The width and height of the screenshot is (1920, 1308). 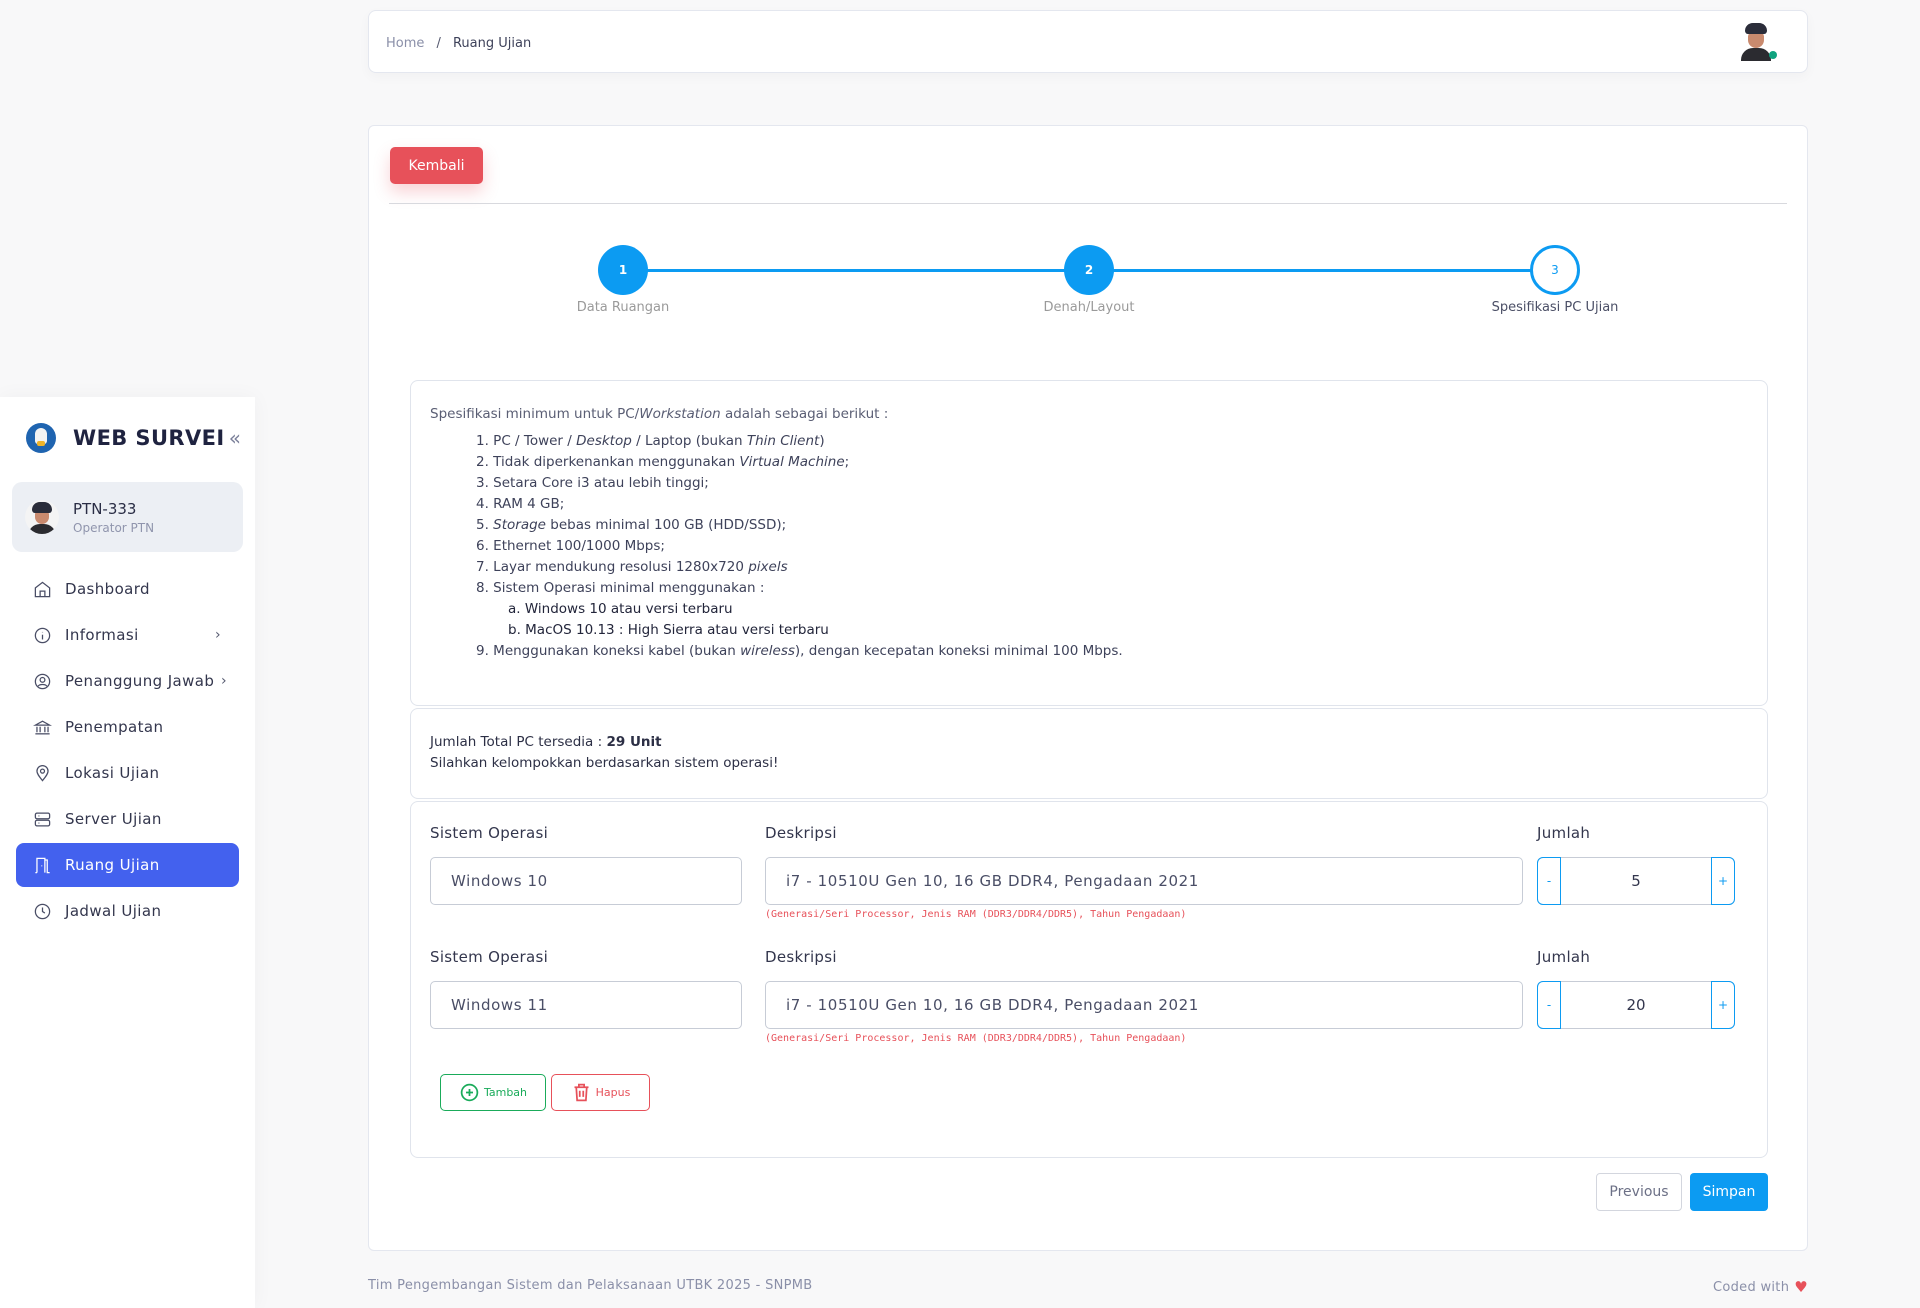 What do you see at coordinates (42, 635) in the screenshot?
I see `info-icon` at bounding box center [42, 635].